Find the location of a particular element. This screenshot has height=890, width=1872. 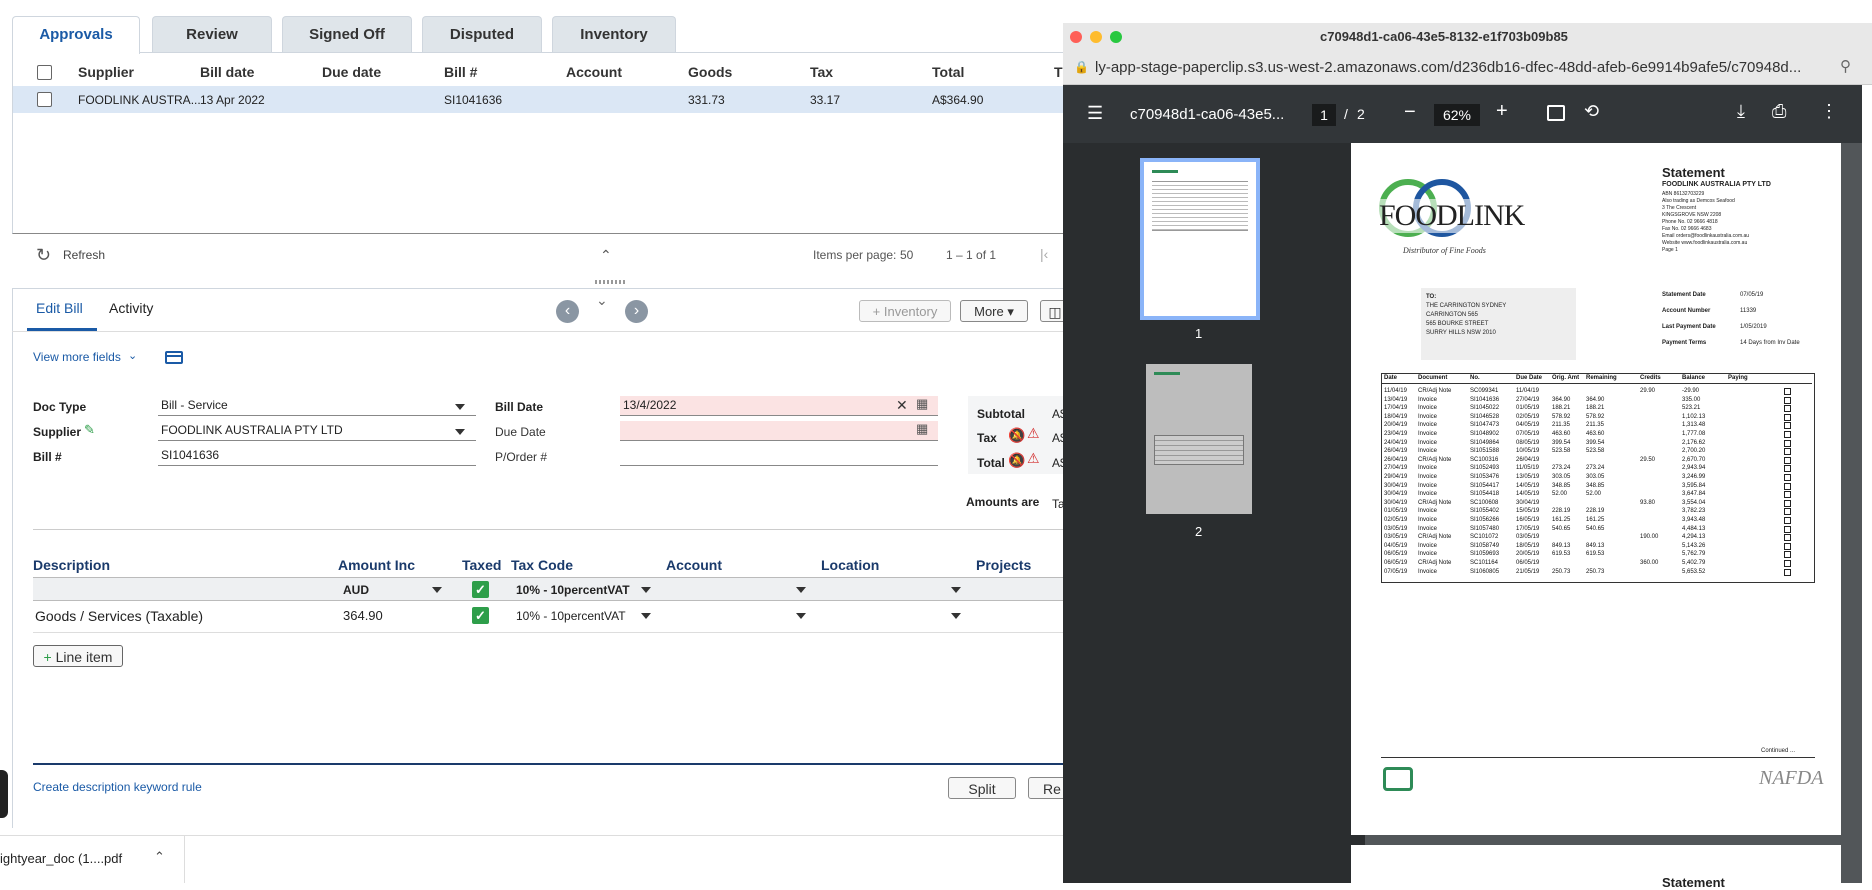

col-supplier: Supplier is located at coordinates (106, 72).